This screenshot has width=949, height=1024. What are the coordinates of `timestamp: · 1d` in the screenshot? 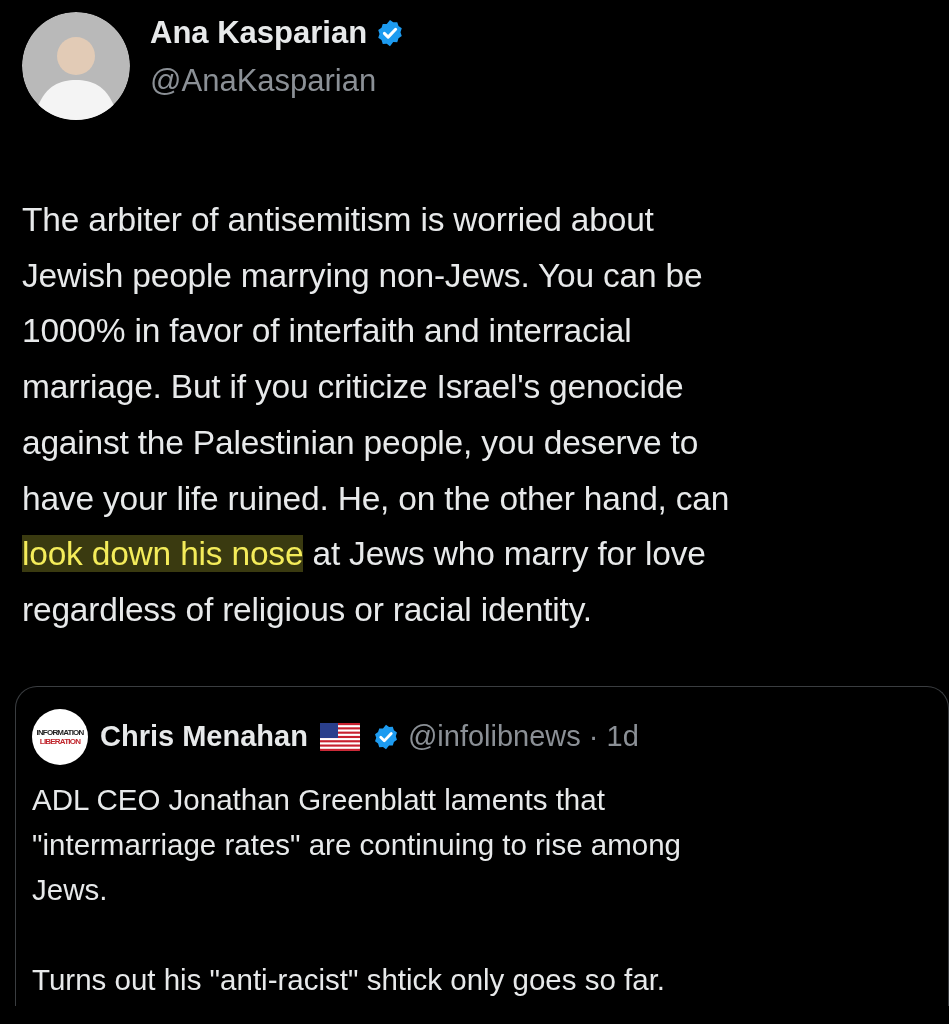 It's located at (613, 737).